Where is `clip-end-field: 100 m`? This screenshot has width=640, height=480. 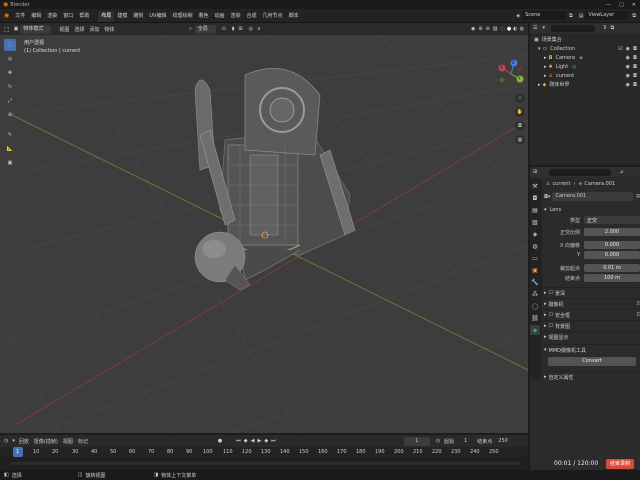
clip-end-field: 100 m is located at coordinates (612, 278).